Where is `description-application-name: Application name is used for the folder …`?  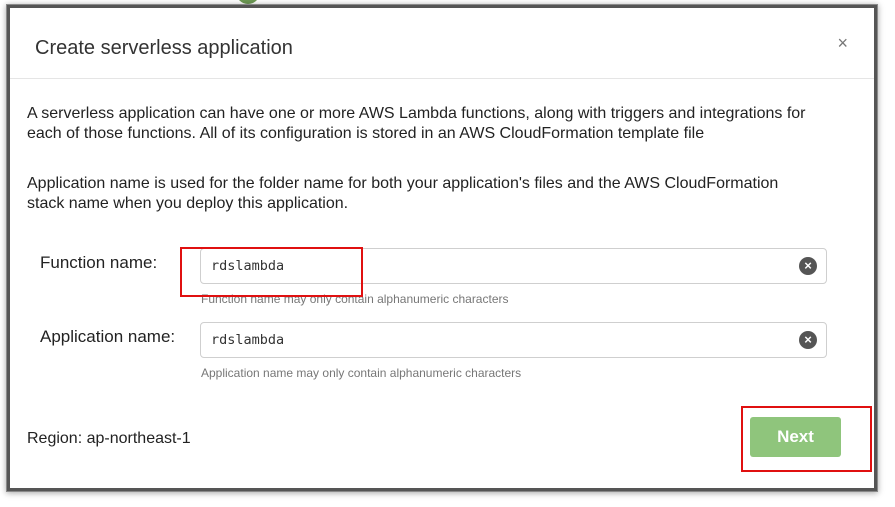
description-application-name: Application name is used for the folder … is located at coordinates (403, 193).